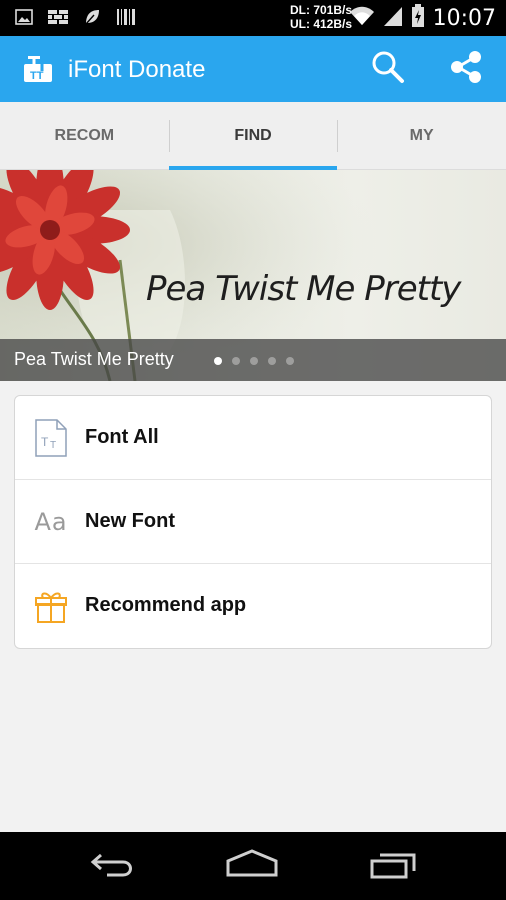 This screenshot has width=506, height=900. Describe the element at coordinates (421, 135) in the screenshot. I see `tab-my: MY` at that location.